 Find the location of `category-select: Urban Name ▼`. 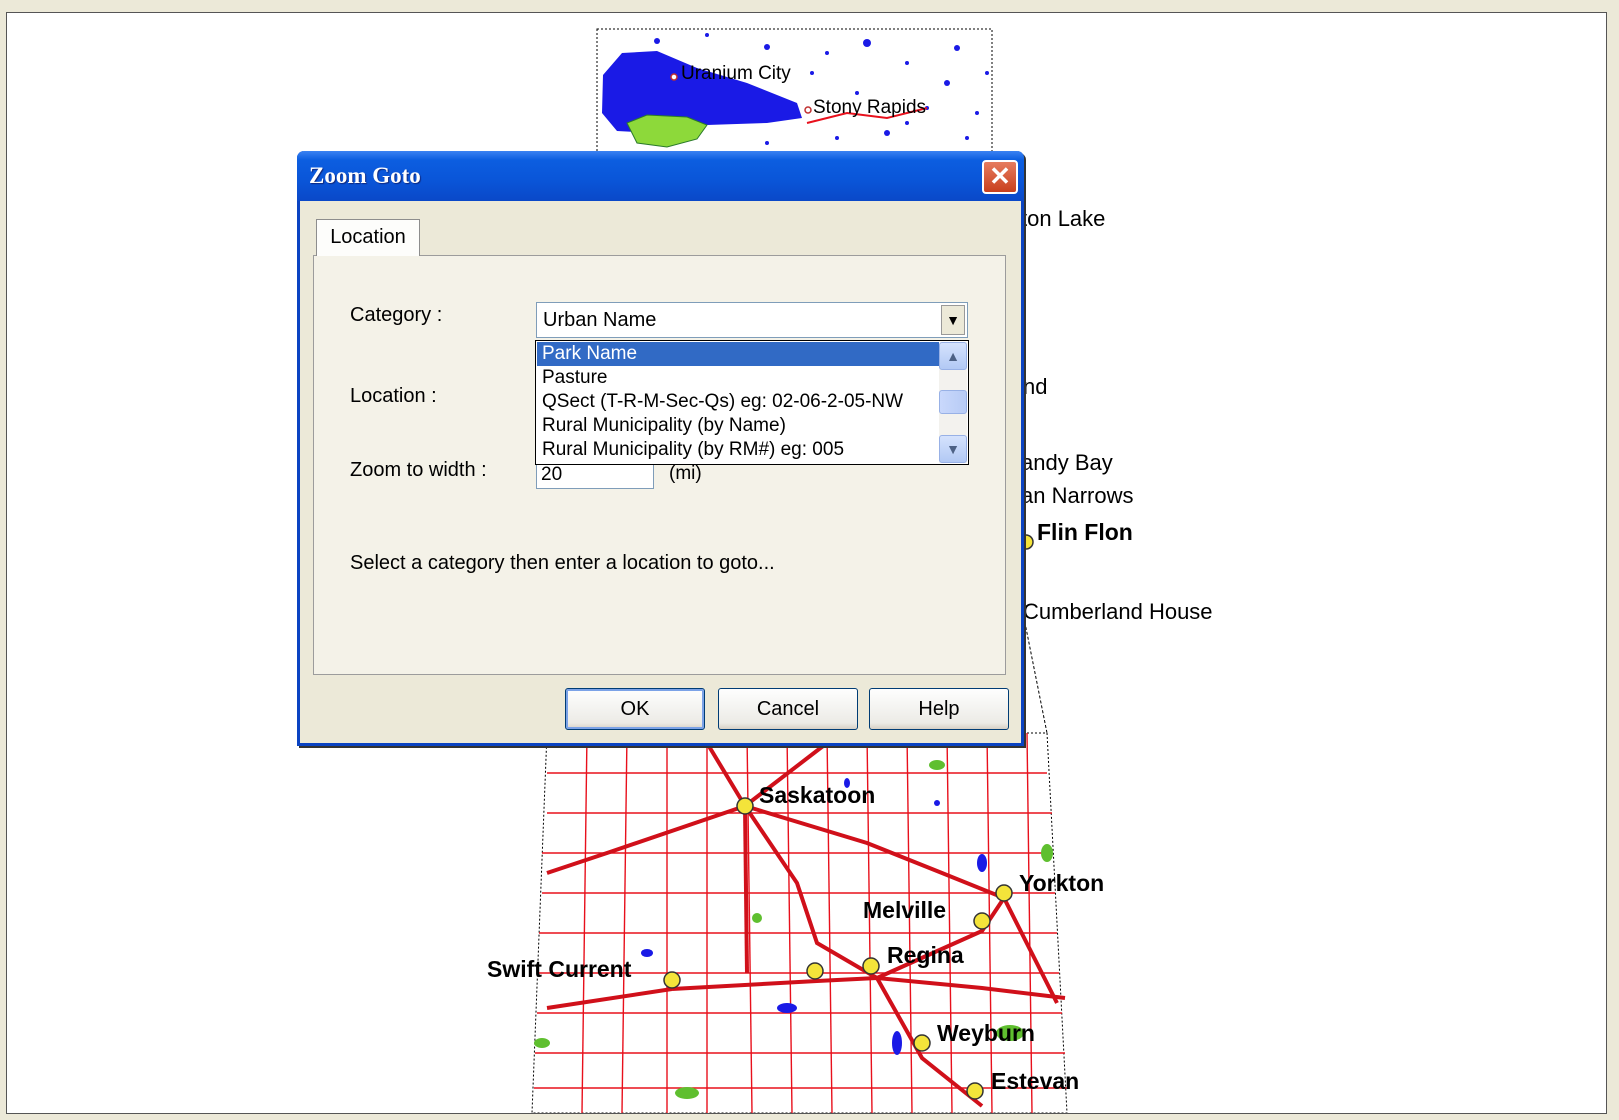

category-select: Urban Name ▼ is located at coordinates (752, 320).